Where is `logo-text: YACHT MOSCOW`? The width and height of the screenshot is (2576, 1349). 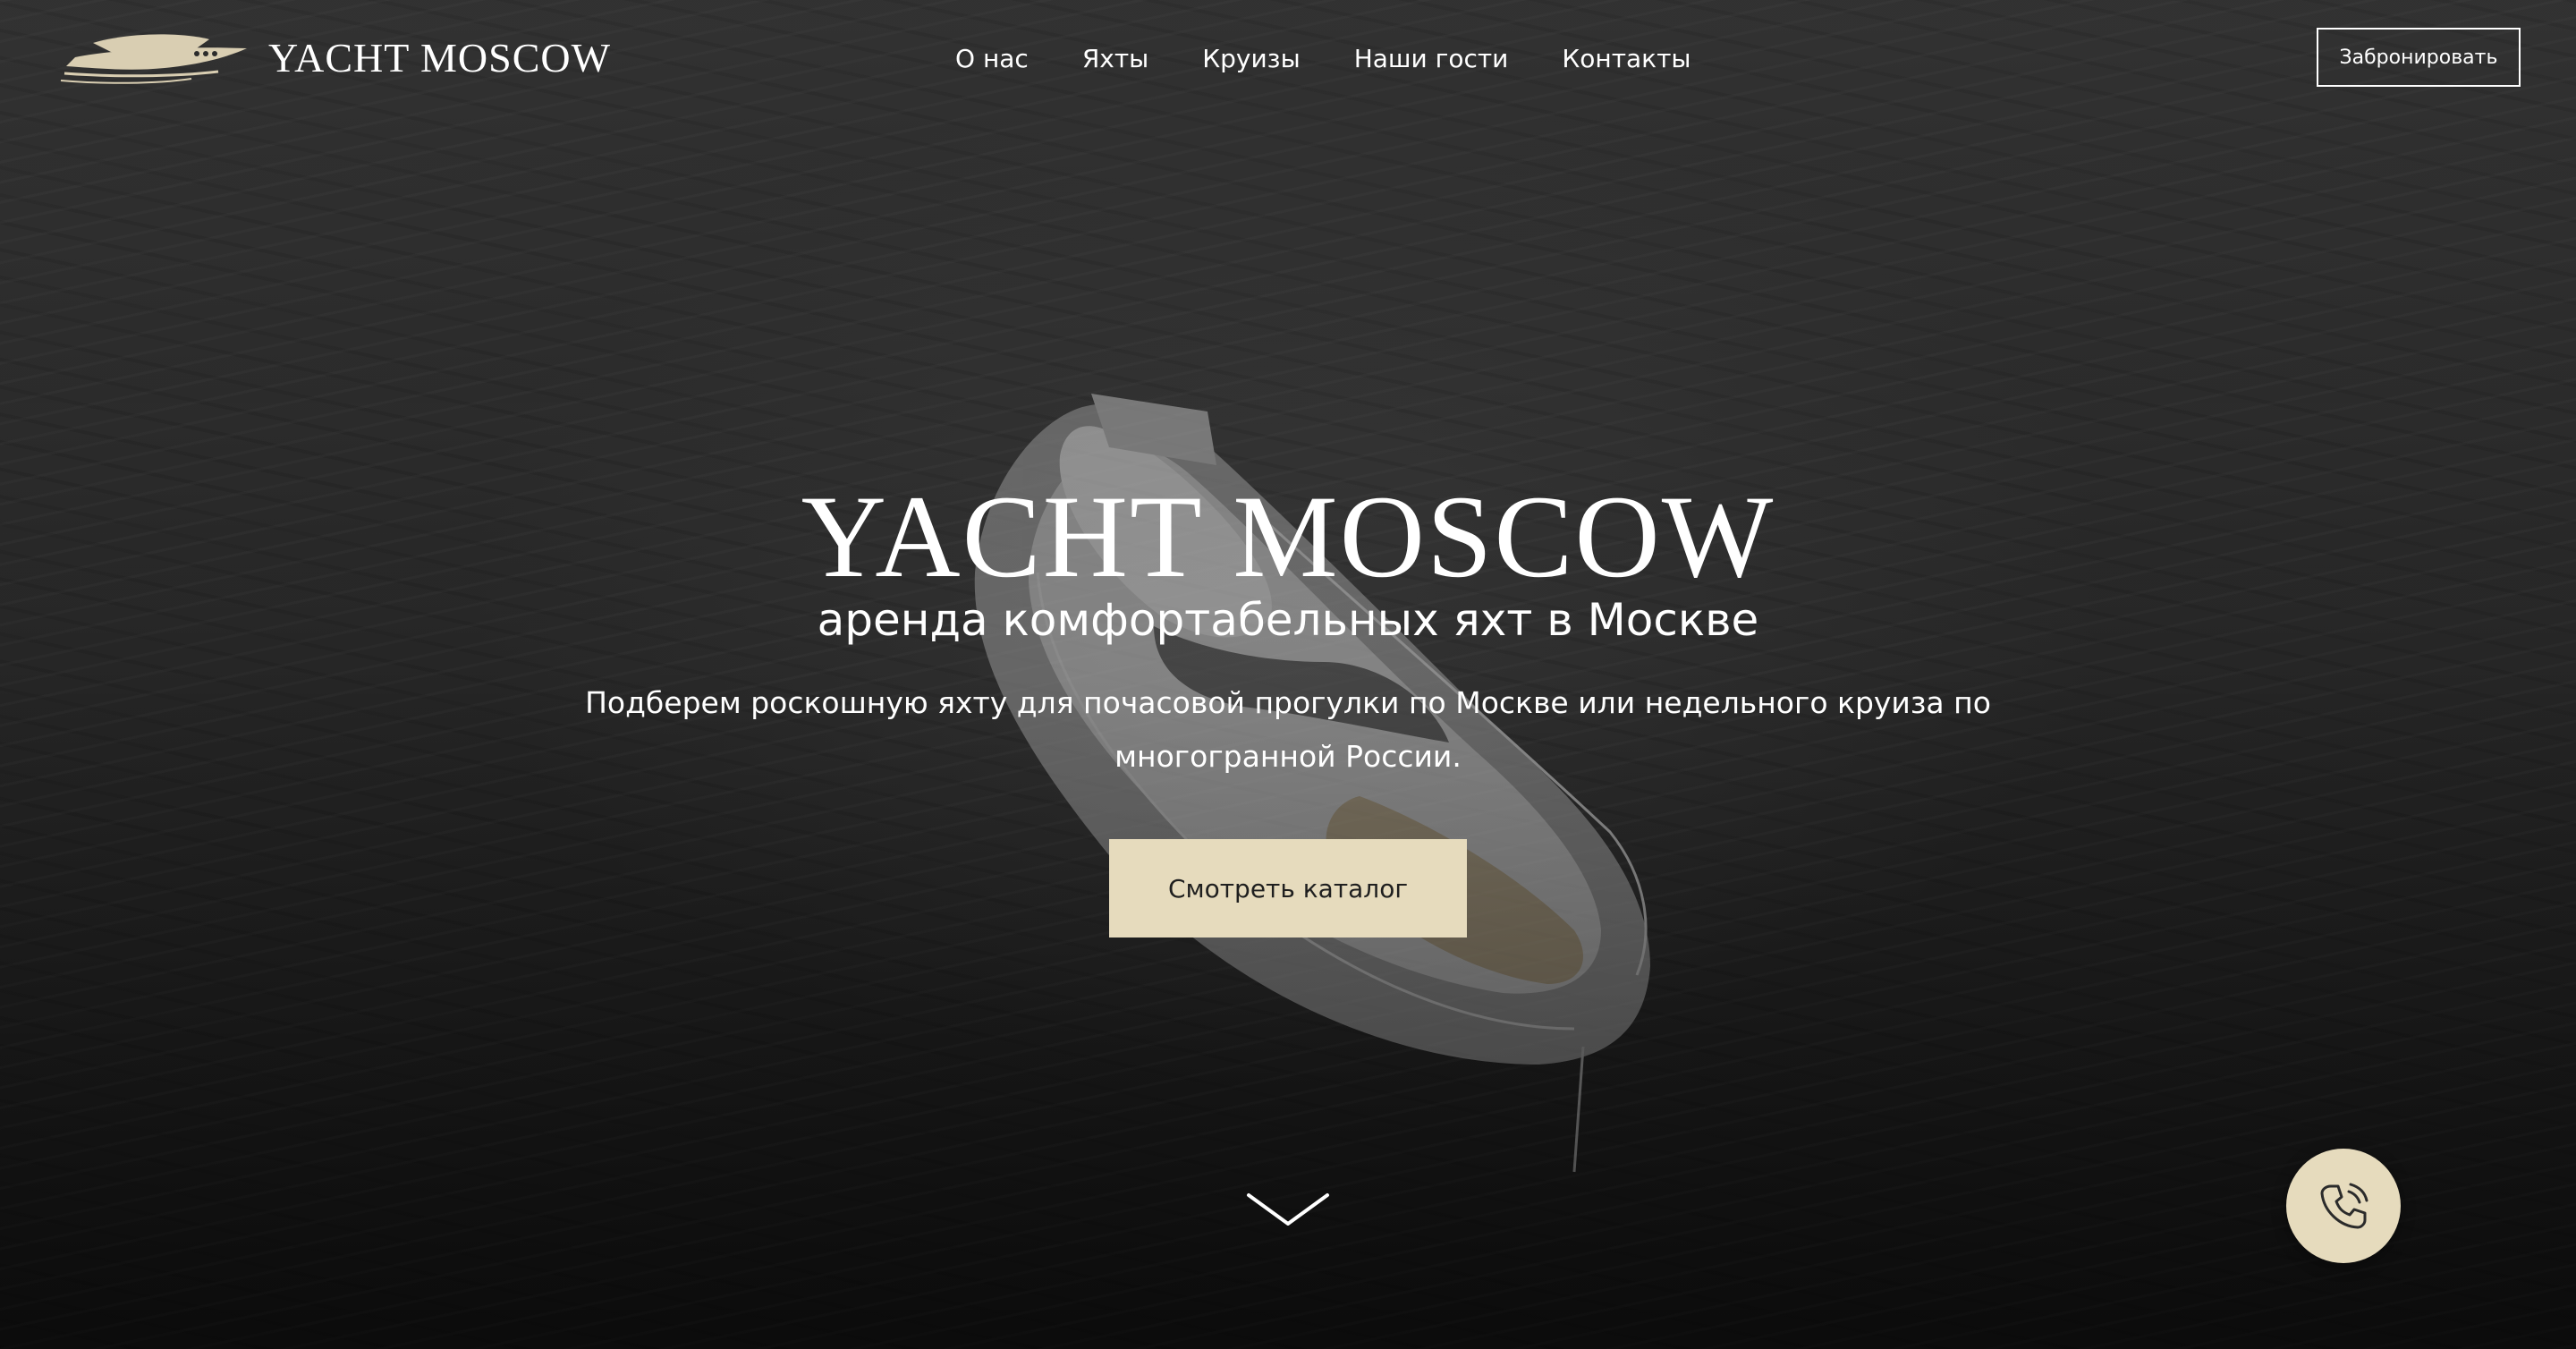
logo-text: YACHT MOSCOW is located at coordinates (440, 58).